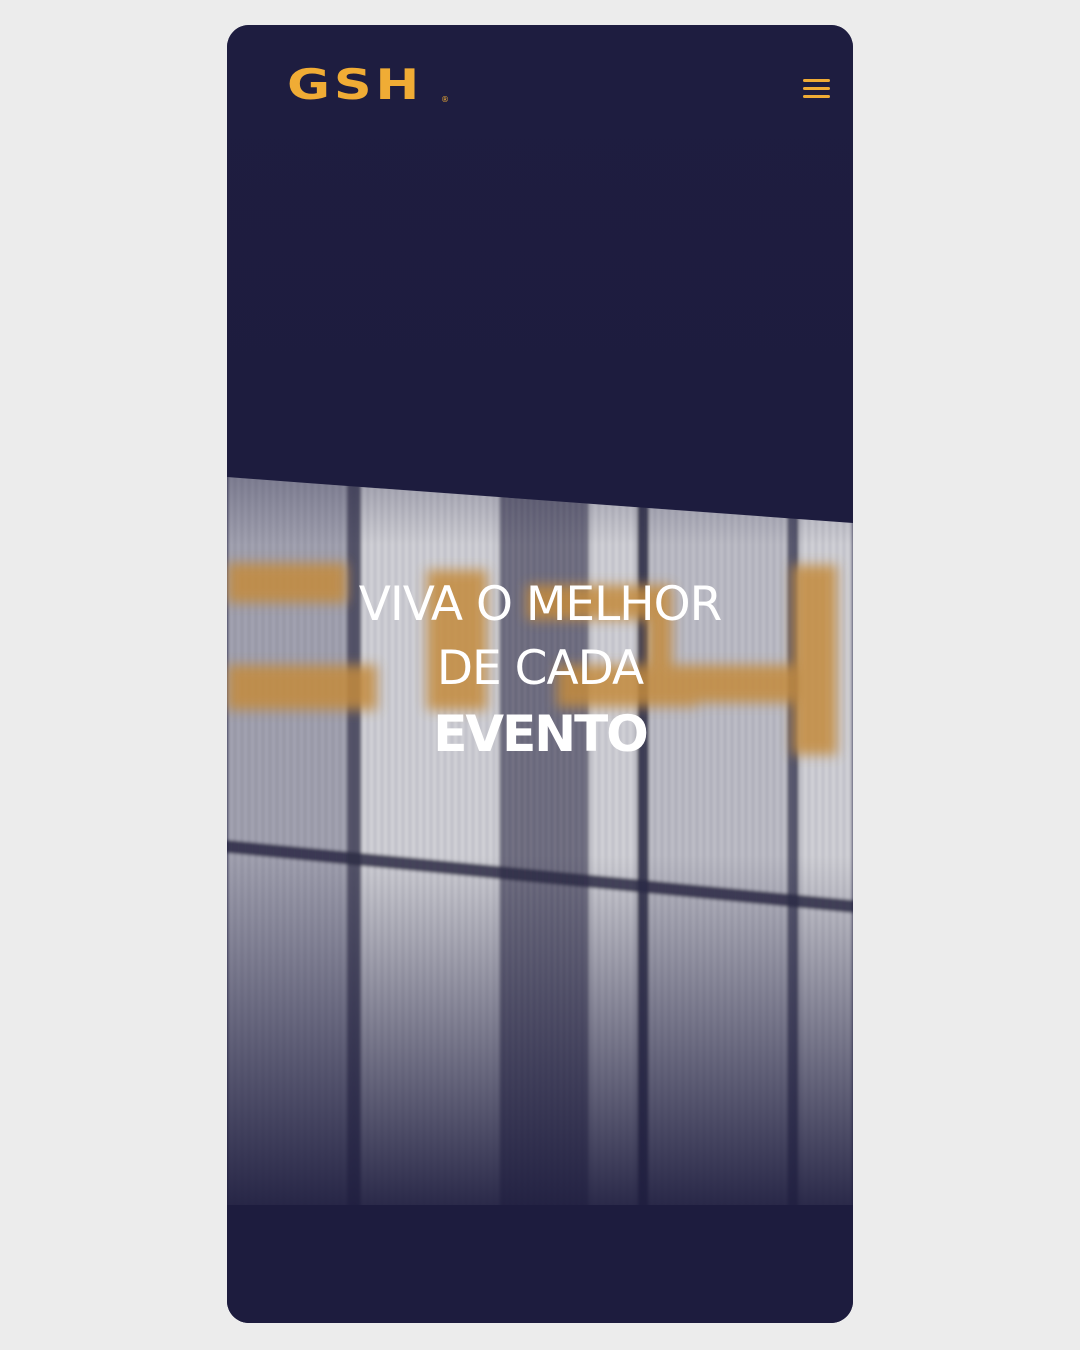 The image size is (1080, 1350). Describe the element at coordinates (355, 84) in the screenshot. I see `logo-text: GSH` at that location.